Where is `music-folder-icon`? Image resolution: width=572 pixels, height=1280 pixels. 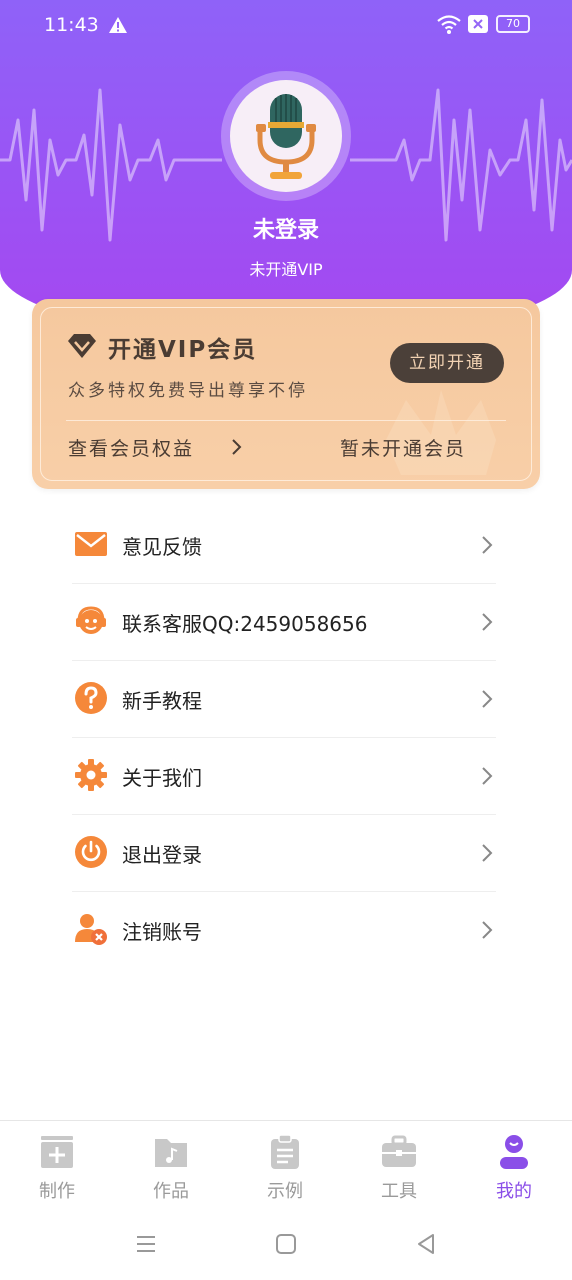
music-folder-icon is located at coordinates (171, 1153).